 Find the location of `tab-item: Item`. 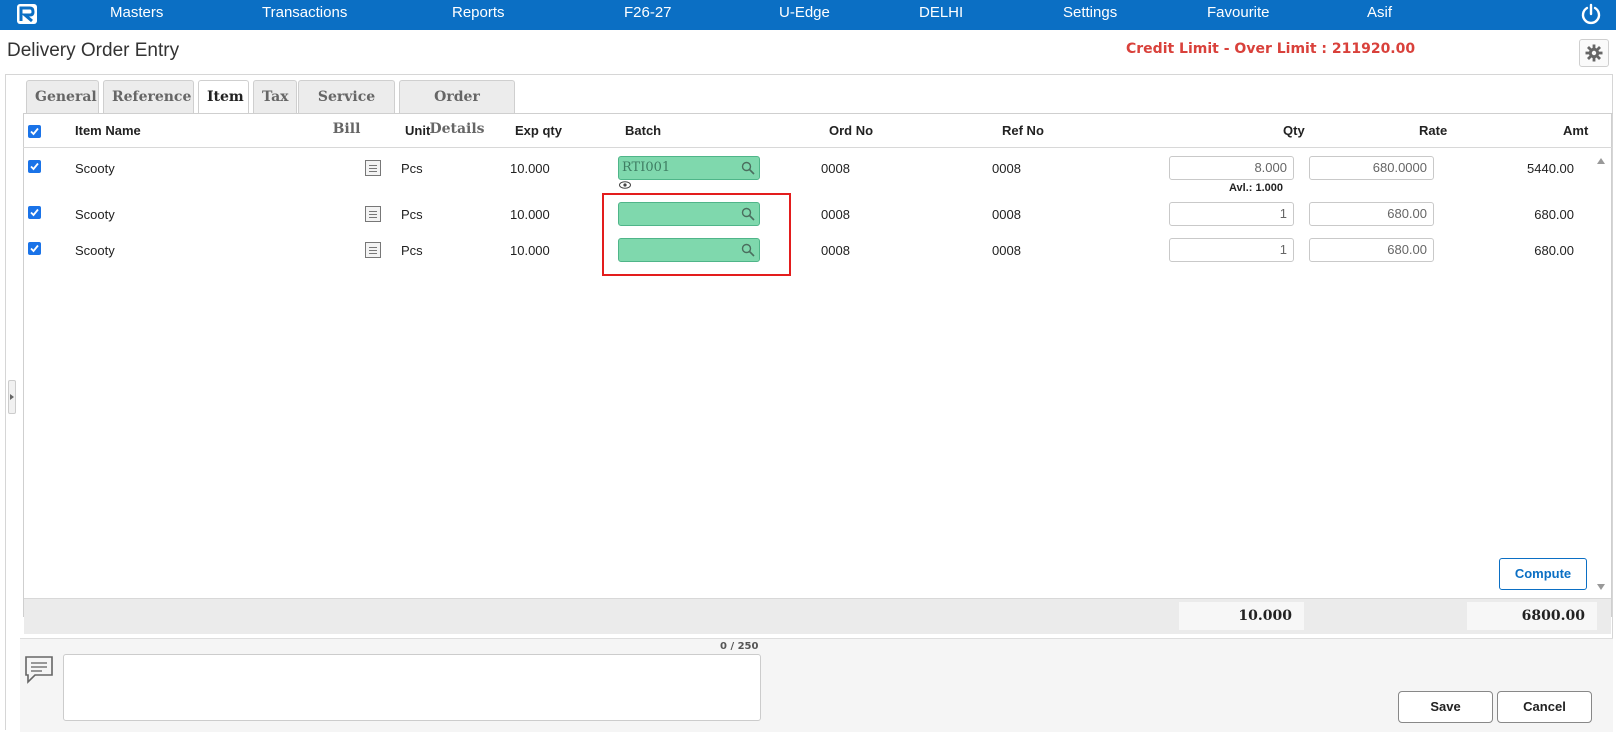

tab-item: Item is located at coordinates (223, 97).